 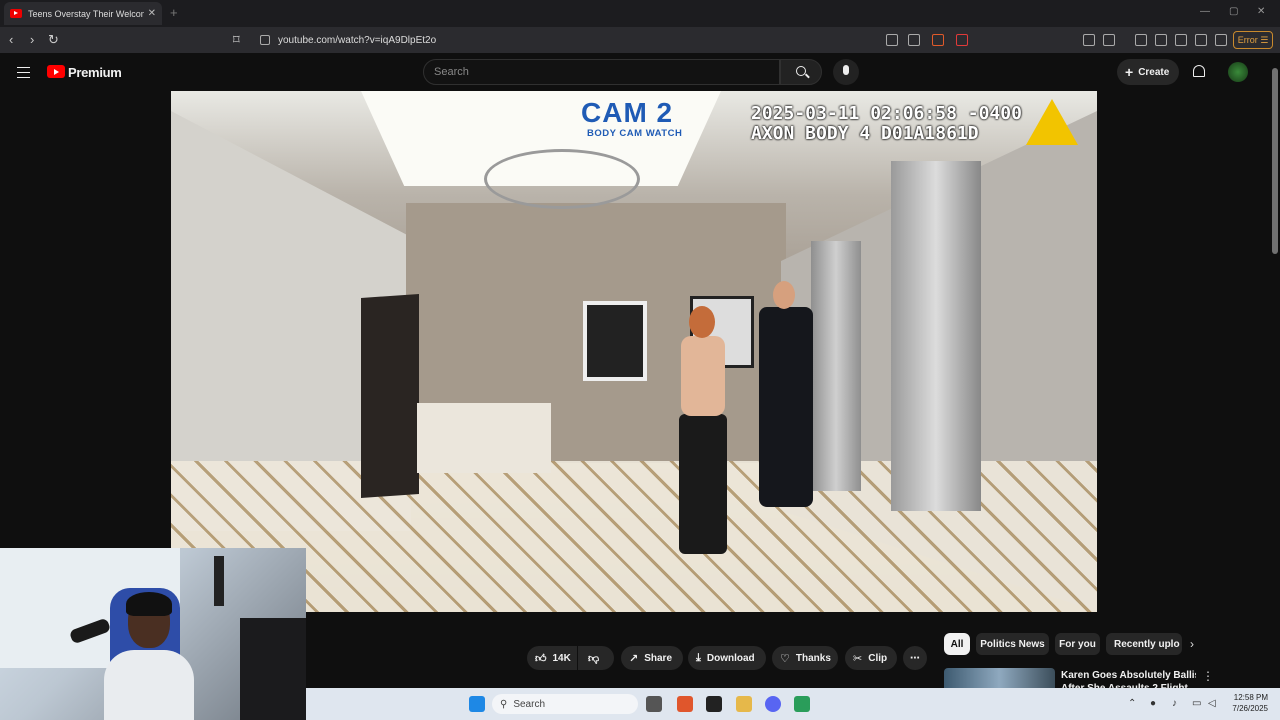 What do you see at coordinates (565, 704) in the screenshot?
I see `taskbar-search: ⚲ Search` at bounding box center [565, 704].